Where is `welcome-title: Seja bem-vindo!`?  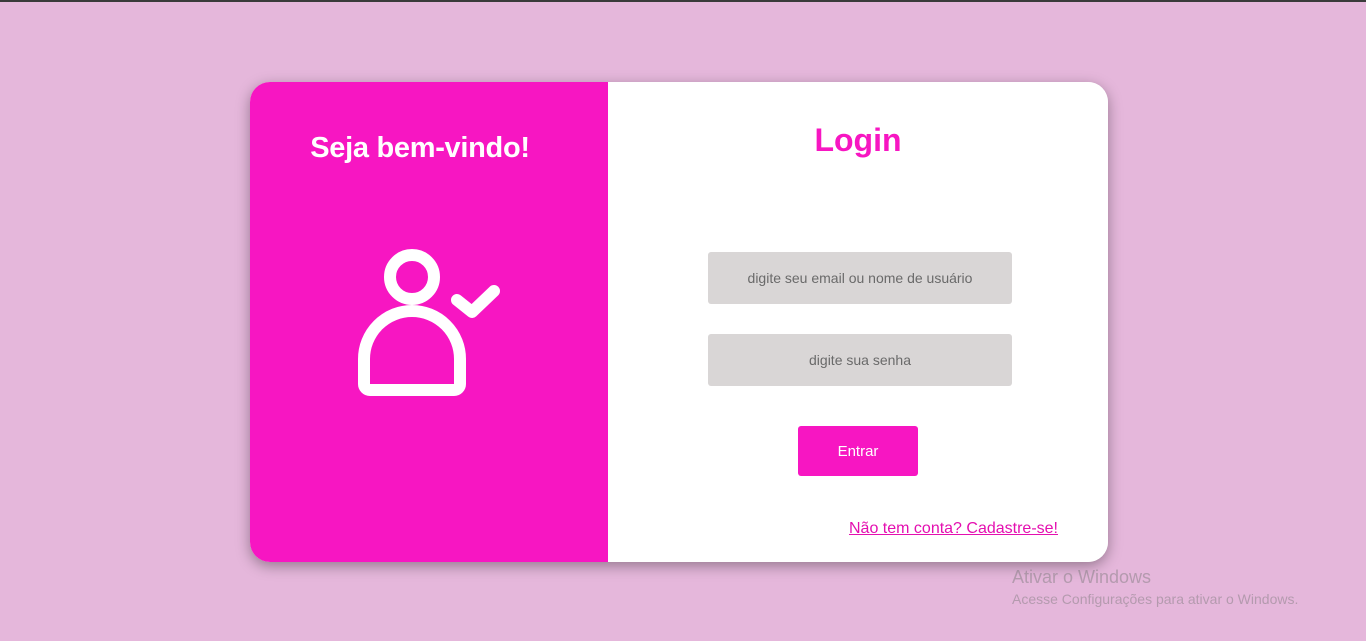 welcome-title: Seja bem-vindo! is located at coordinates (420, 148).